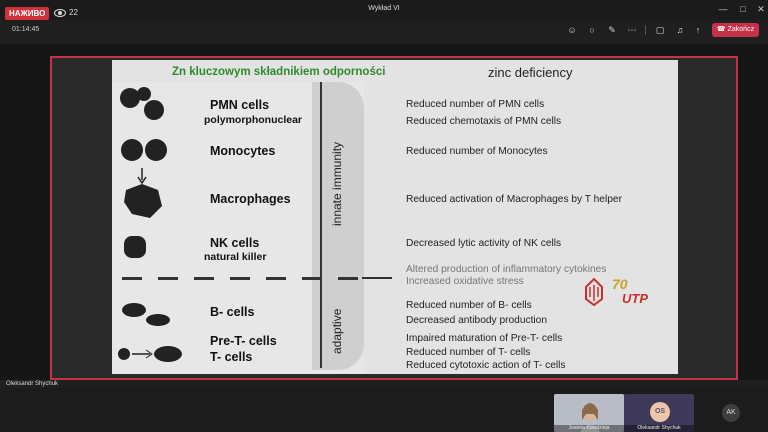 This screenshot has height=432, width=768. Describe the element at coordinates (468, 352) in the screenshot. I see `deficiency-item: Reduced number of T- cells` at that location.